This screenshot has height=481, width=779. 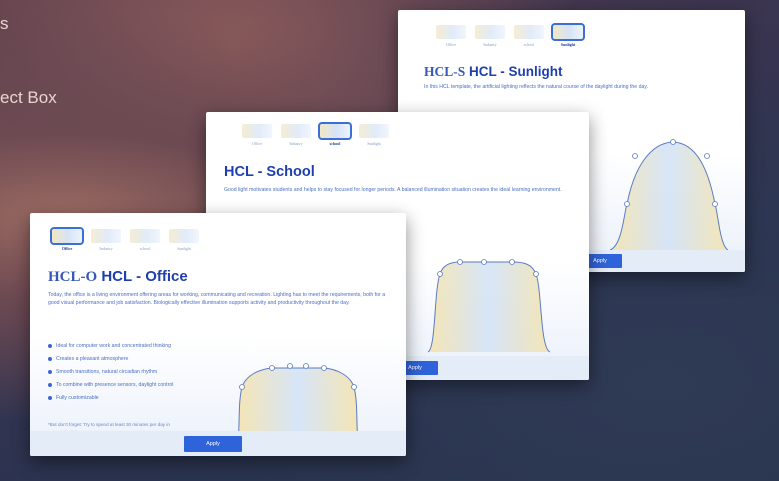 What do you see at coordinates (110, 397) in the screenshot?
I see `feature-item: Fully customizable` at bounding box center [110, 397].